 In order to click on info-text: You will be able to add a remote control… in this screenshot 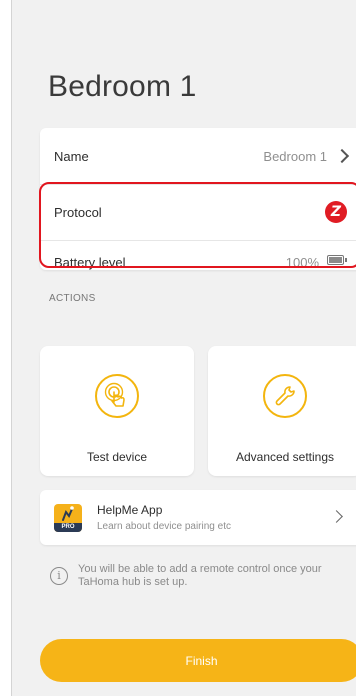, I will do `click(200, 576)`.